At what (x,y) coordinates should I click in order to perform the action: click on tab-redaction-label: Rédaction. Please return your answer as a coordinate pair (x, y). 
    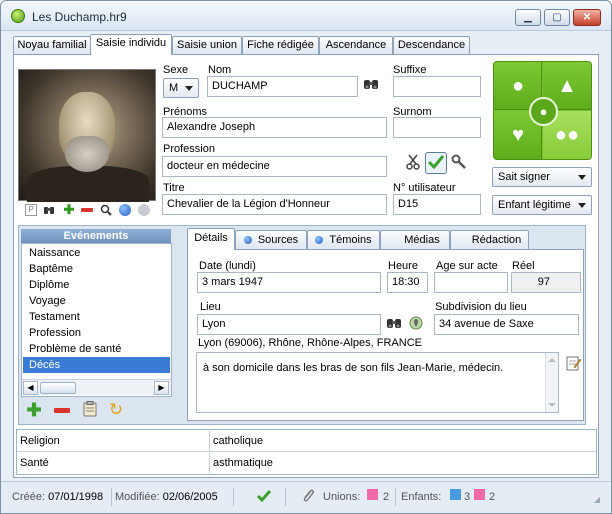
    Looking at the image, I should click on (496, 240).